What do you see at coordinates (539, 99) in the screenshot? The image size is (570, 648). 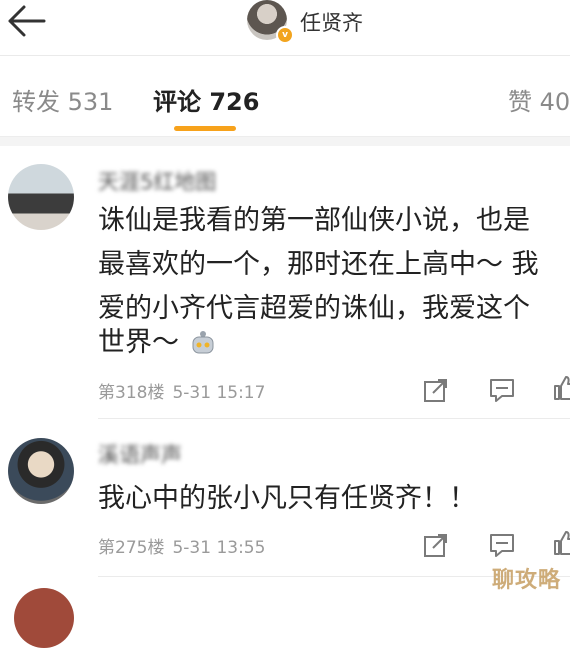 I see `tab-likes: 赞 40` at bounding box center [539, 99].